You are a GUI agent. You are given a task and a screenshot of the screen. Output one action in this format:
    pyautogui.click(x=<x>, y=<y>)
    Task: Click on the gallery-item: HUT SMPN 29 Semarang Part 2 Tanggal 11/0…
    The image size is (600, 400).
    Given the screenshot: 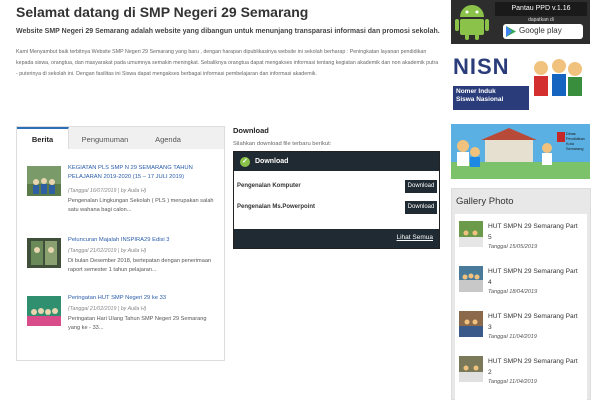 What is the action you would take?
    pyautogui.click(x=521, y=376)
    